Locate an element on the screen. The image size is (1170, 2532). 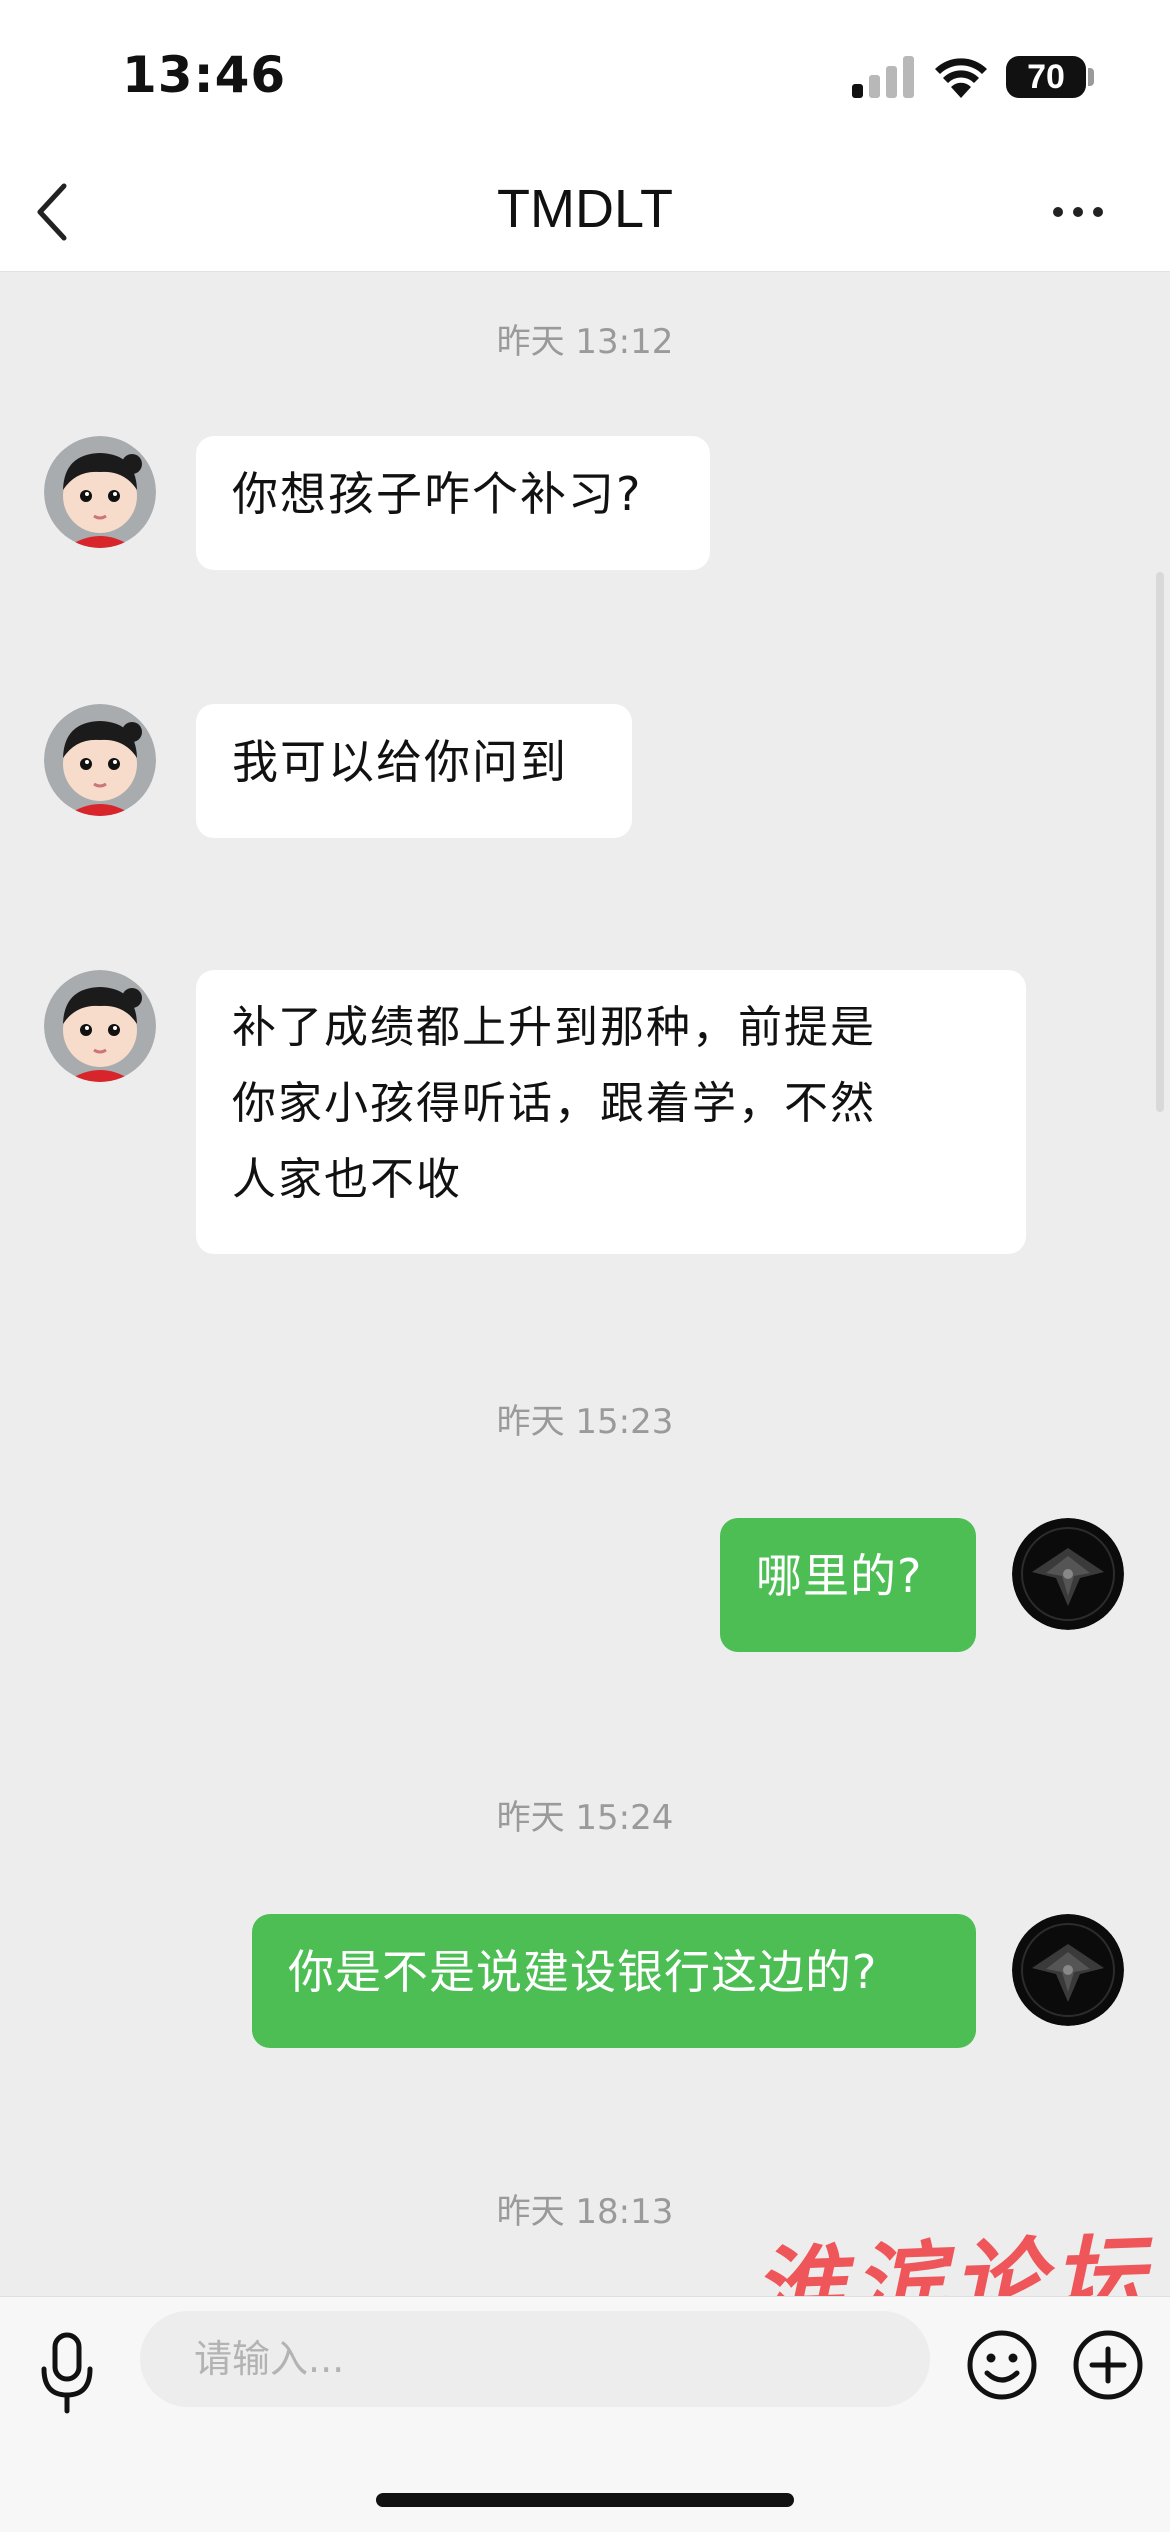
message-bubble-incoming: 你想孩子咋个补习? is located at coordinates (453, 503).